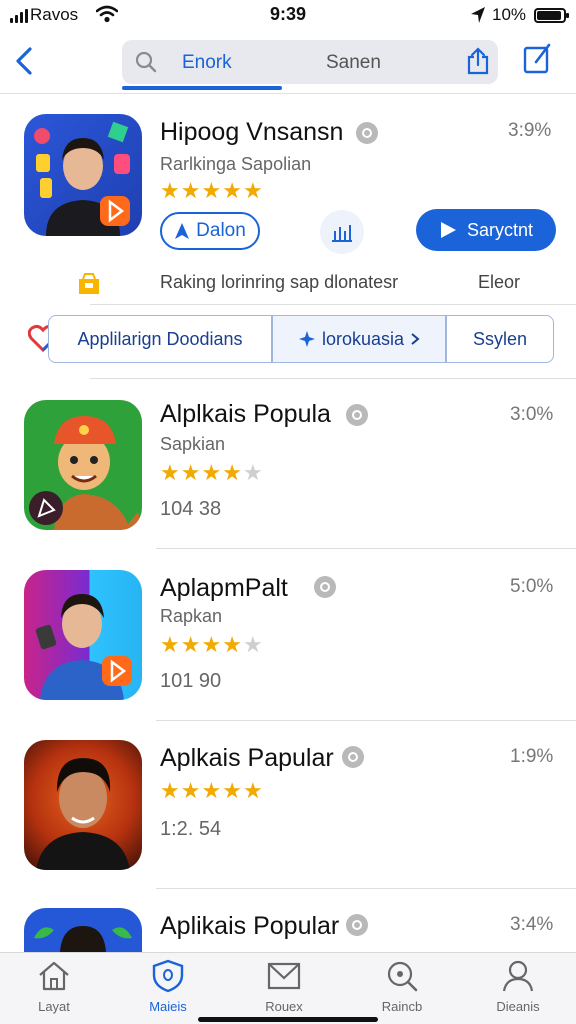 Image resolution: width=576 pixels, height=1024 pixels. I want to click on shopping-bag-icon, so click(89, 283).